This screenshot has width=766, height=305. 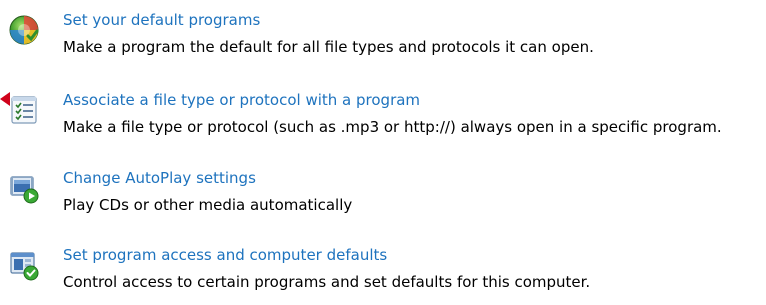 What do you see at coordinates (161, 20) in the screenshot?
I see `set-default-programs-link: Set your default programs` at bounding box center [161, 20].